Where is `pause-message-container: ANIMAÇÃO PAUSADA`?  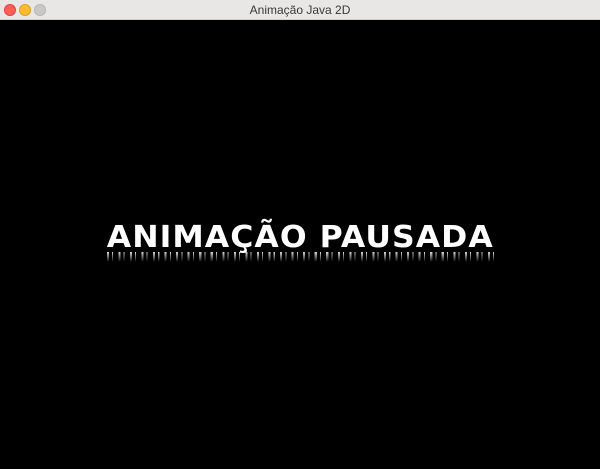
pause-message-container: ANIMAÇÃO PAUSADA is located at coordinates (300, 241).